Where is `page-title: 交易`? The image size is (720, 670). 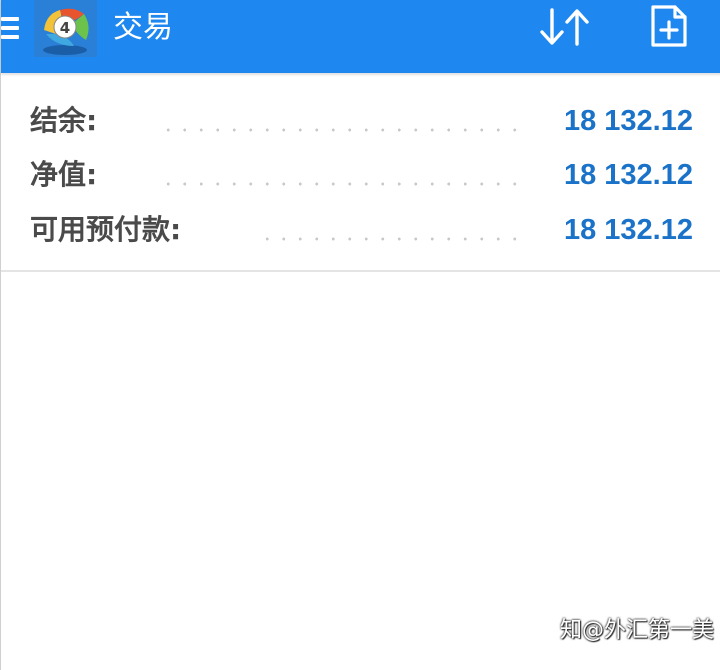
page-title: 交易 is located at coordinates (143, 27).